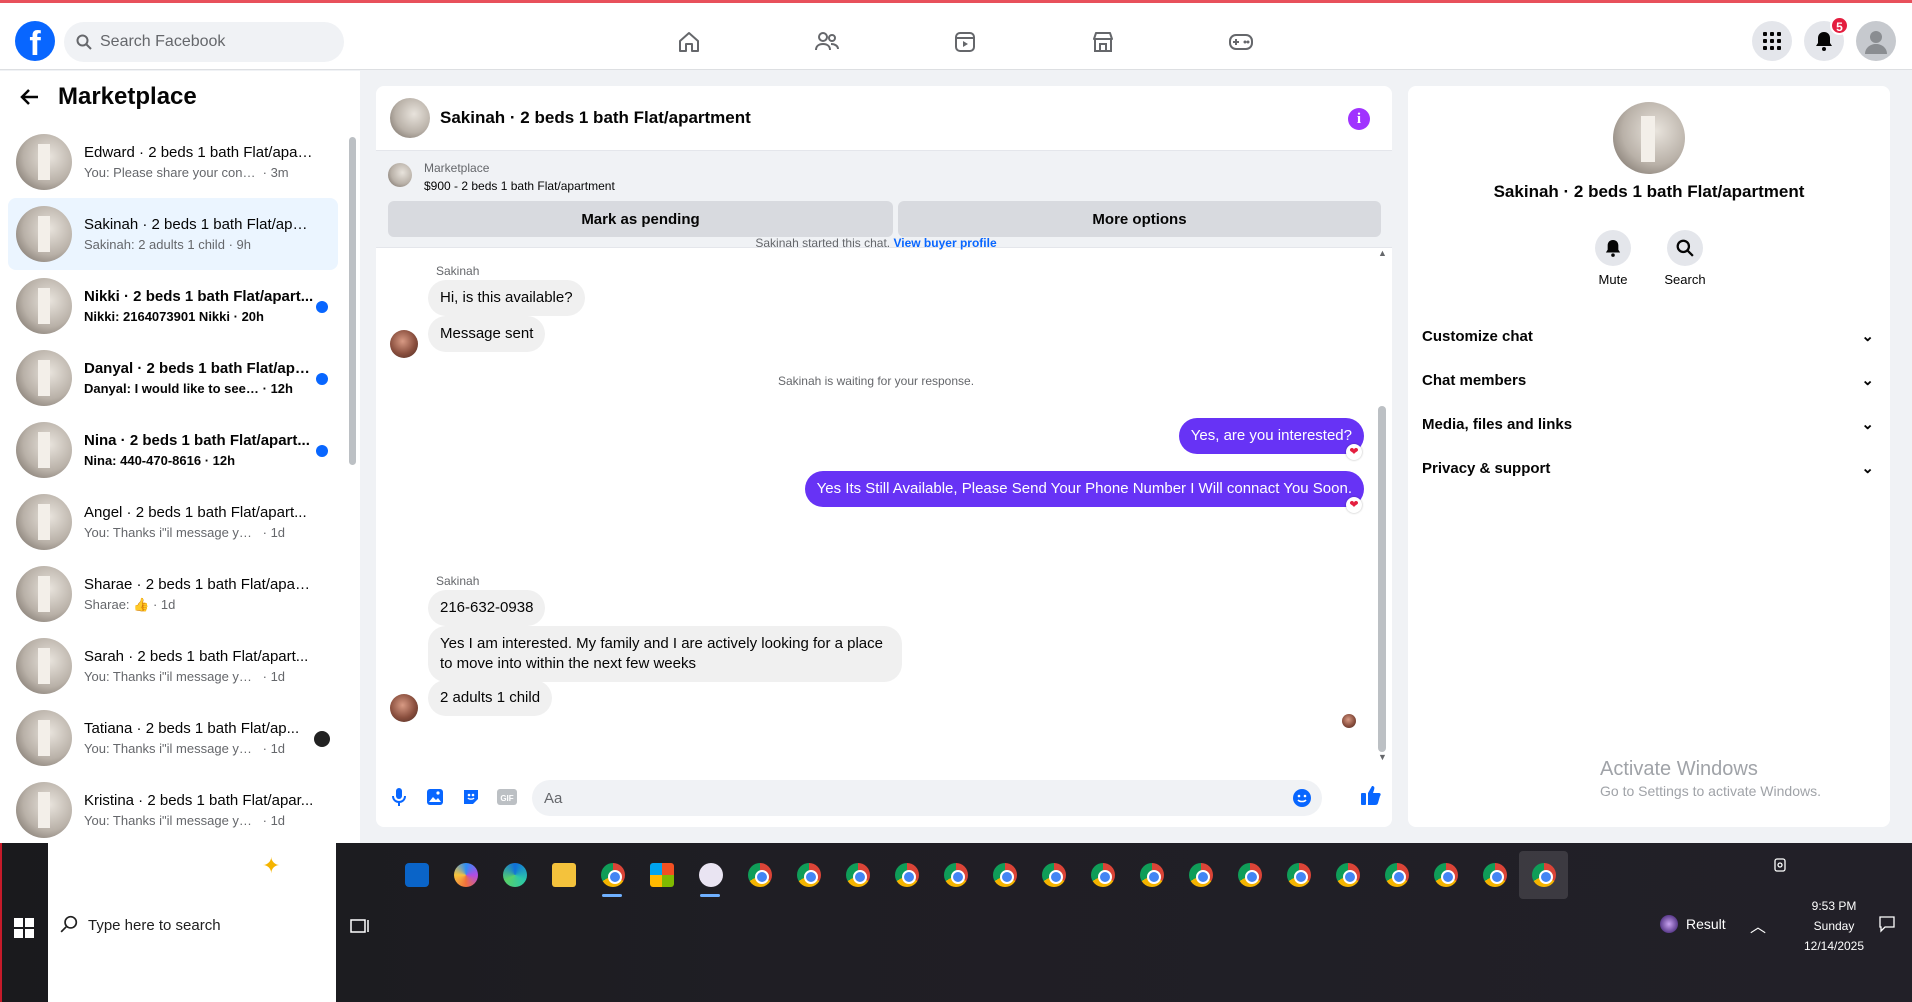 This screenshot has height=1002, width=1912. I want to click on incoming-message: Message sent, so click(487, 334).